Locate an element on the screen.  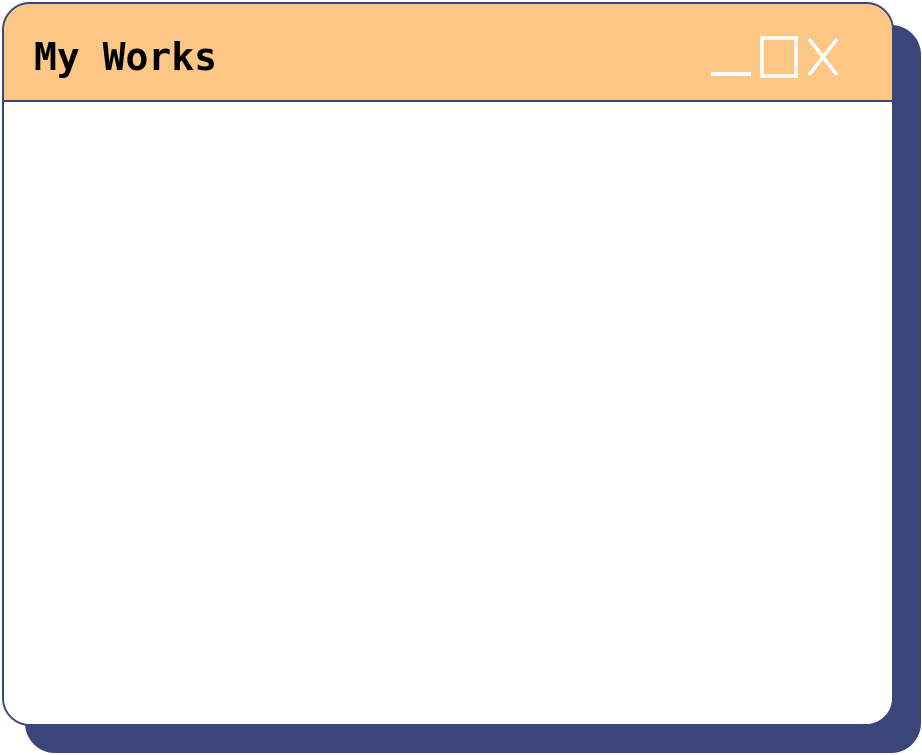
window-title: My Works is located at coordinates (126, 57).